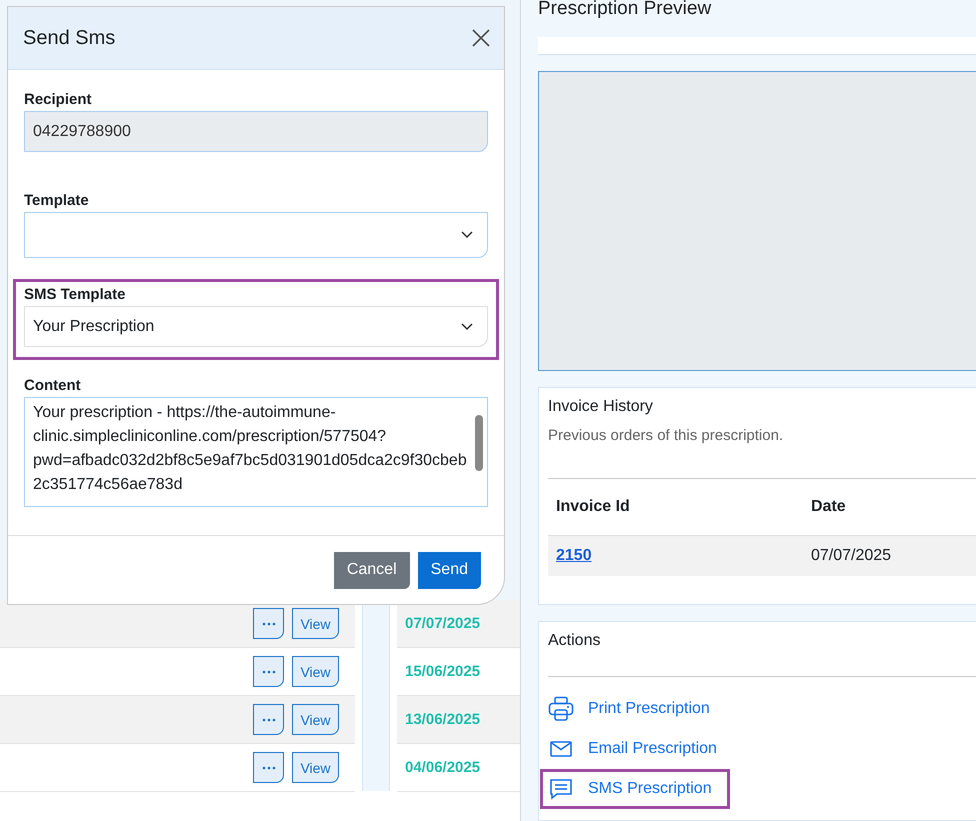 This screenshot has height=821, width=976. What do you see at coordinates (442, 767) in the screenshot?
I see `date-text: 04/06/2025` at bounding box center [442, 767].